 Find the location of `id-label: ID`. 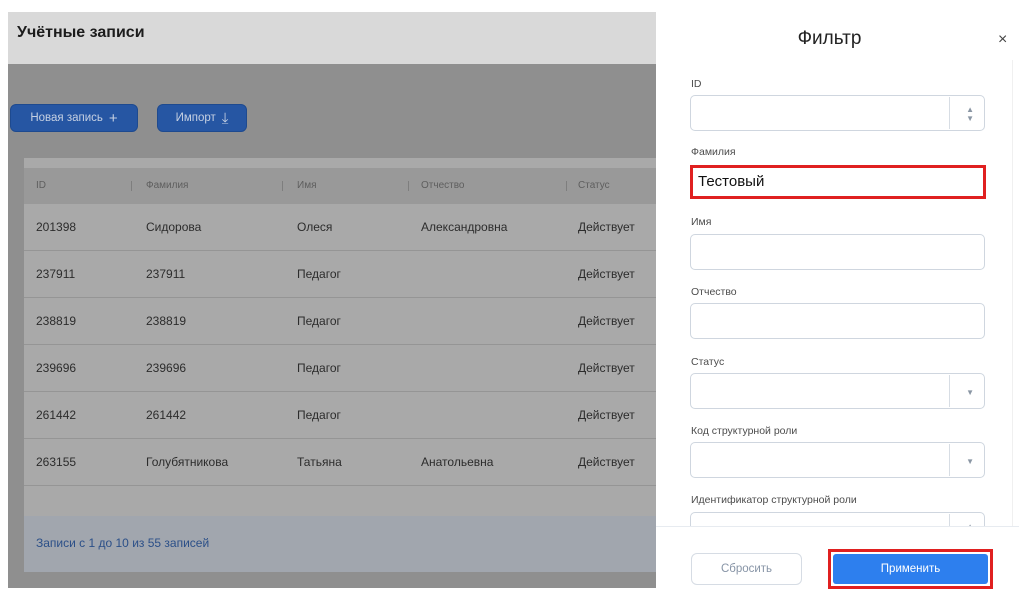

id-label: ID is located at coordinates (696, 84).